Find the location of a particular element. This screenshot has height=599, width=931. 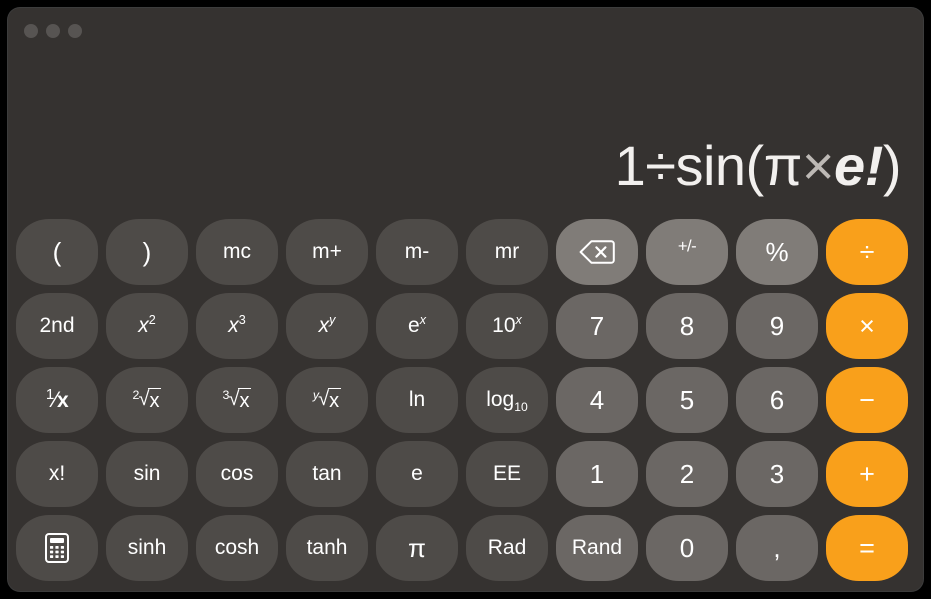

key-natural-log: ln is located at coordinates (417, 400).